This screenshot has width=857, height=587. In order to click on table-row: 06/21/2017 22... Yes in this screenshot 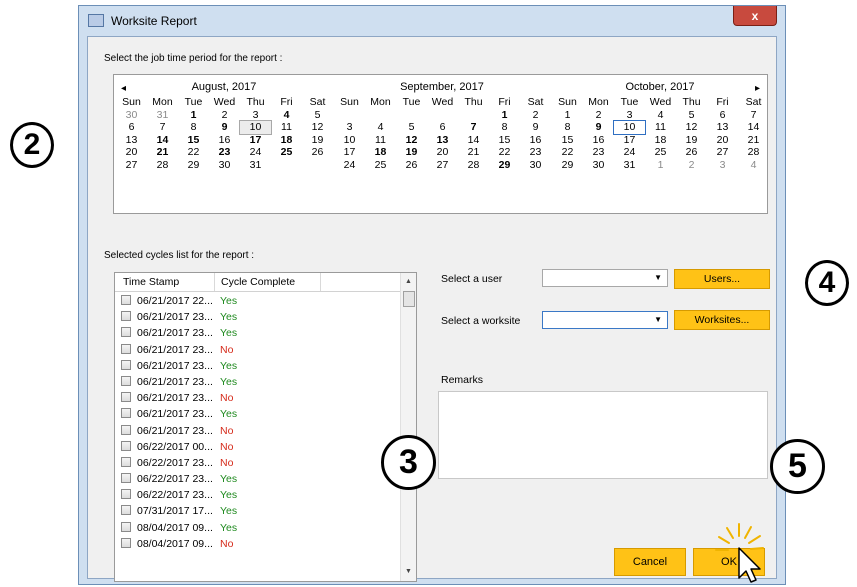, I will do `click(258, 301)`.